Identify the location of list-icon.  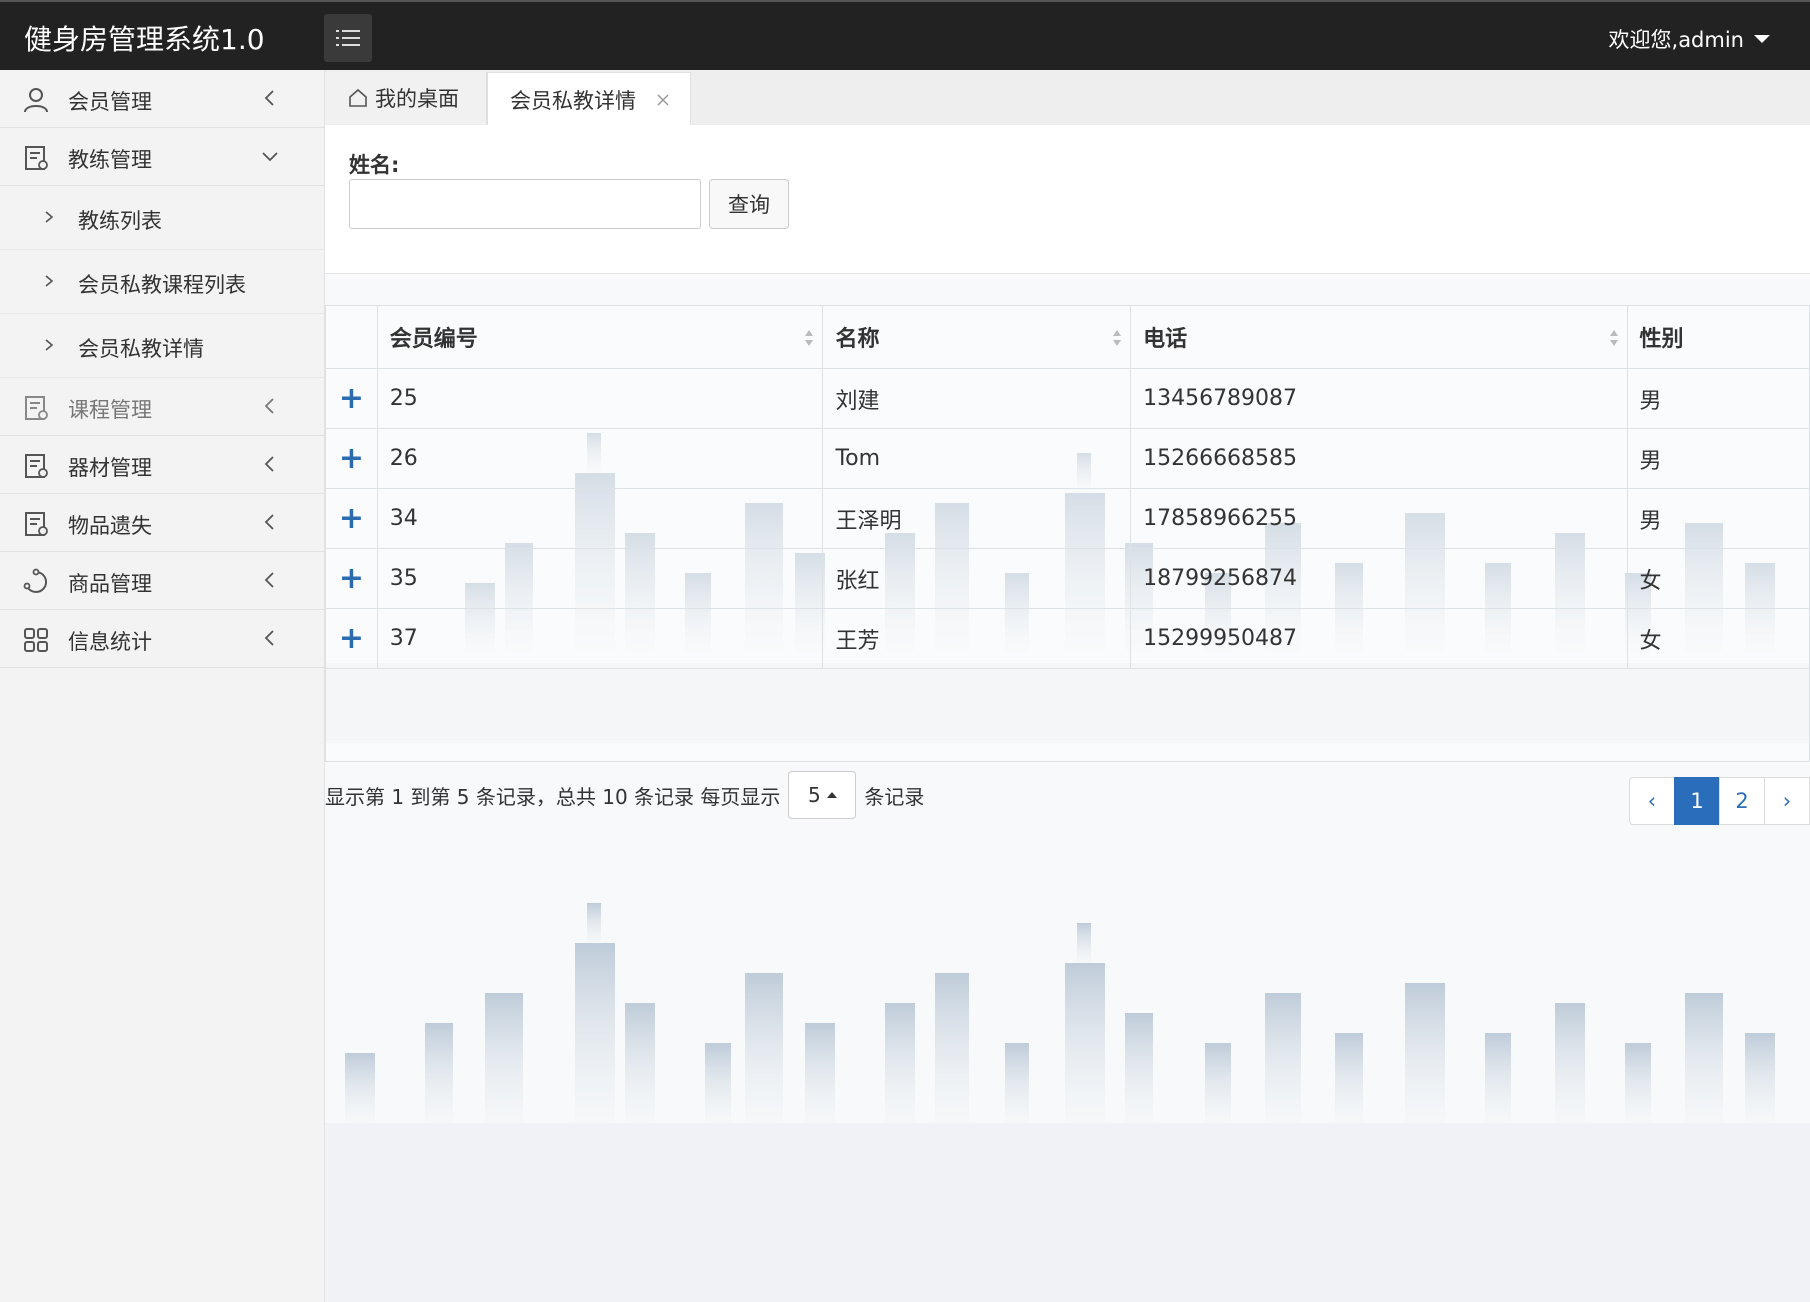
(348, 38).